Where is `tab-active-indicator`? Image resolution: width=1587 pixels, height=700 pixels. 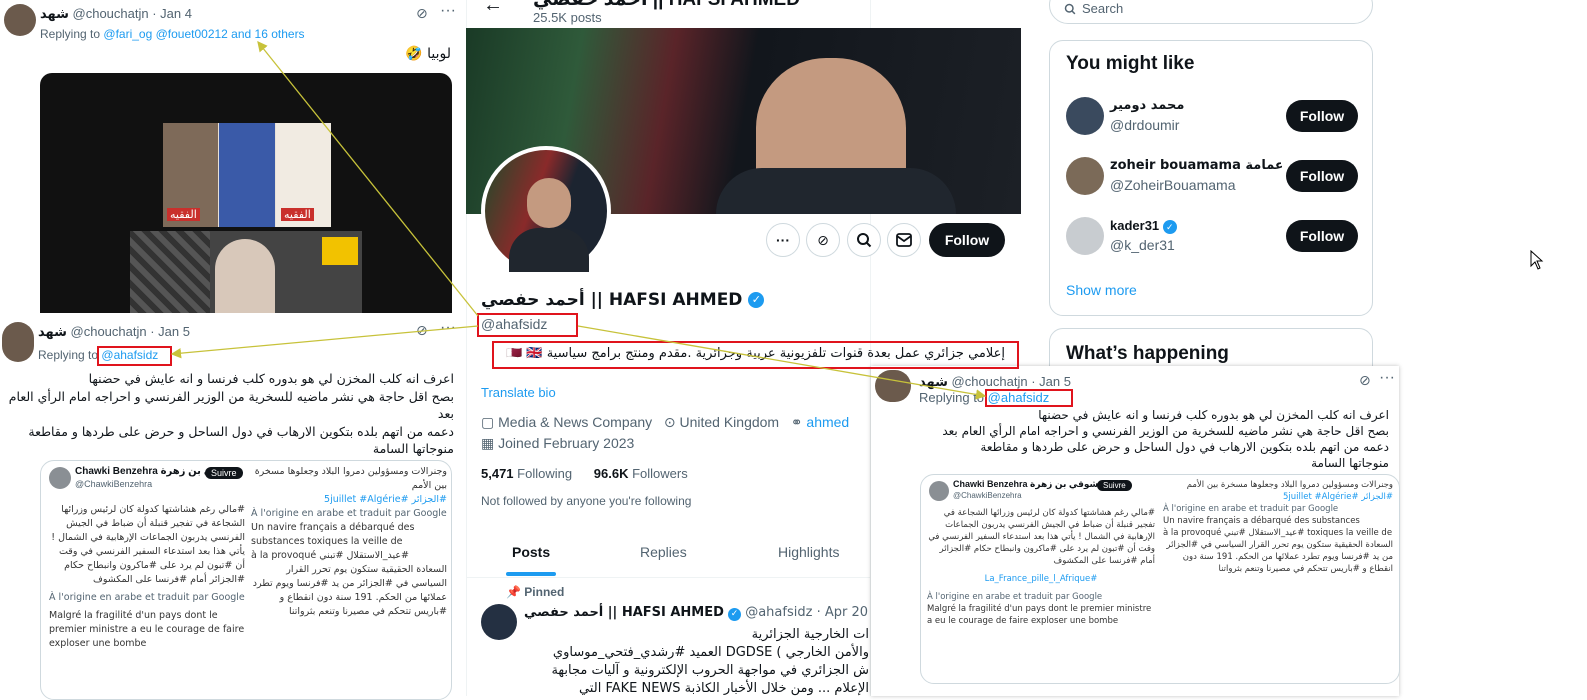 tab-active-indicator is located at coordinates (531, 574).